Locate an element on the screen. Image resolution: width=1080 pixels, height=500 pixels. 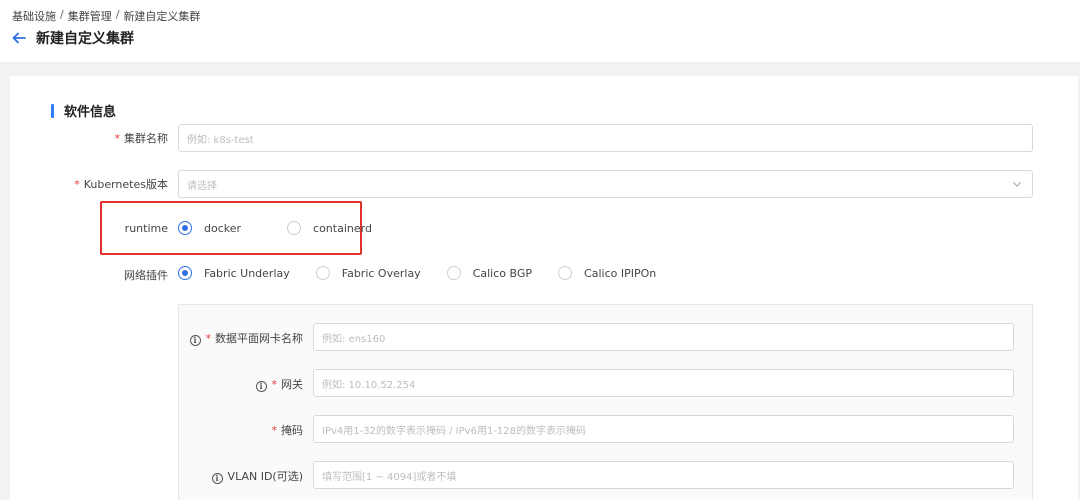
gateway-placeholder: 例如: 10.10.52.254 is located at coordinates (369, 385).